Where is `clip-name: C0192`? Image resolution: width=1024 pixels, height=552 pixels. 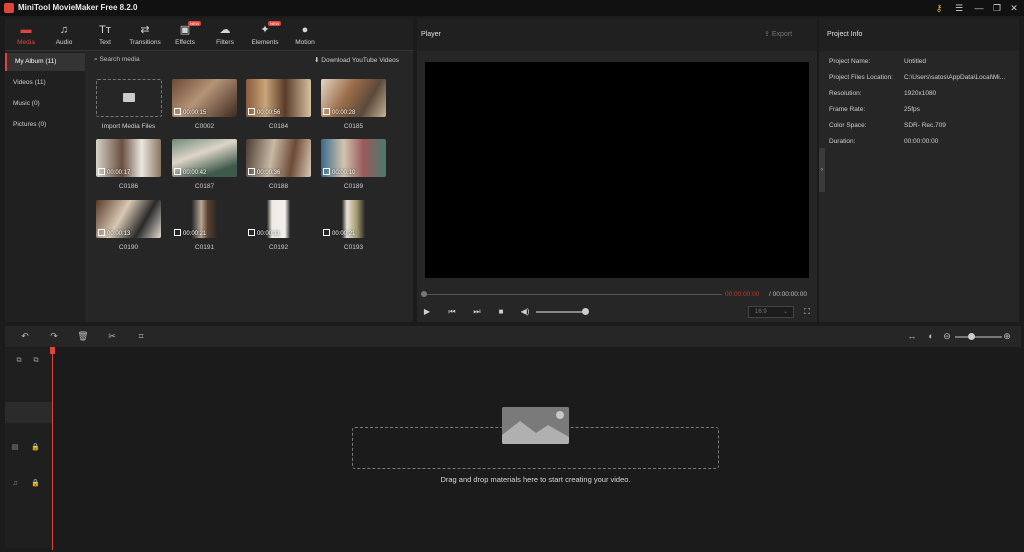 clip-name: C0192 is located at coordinates (278, 247).